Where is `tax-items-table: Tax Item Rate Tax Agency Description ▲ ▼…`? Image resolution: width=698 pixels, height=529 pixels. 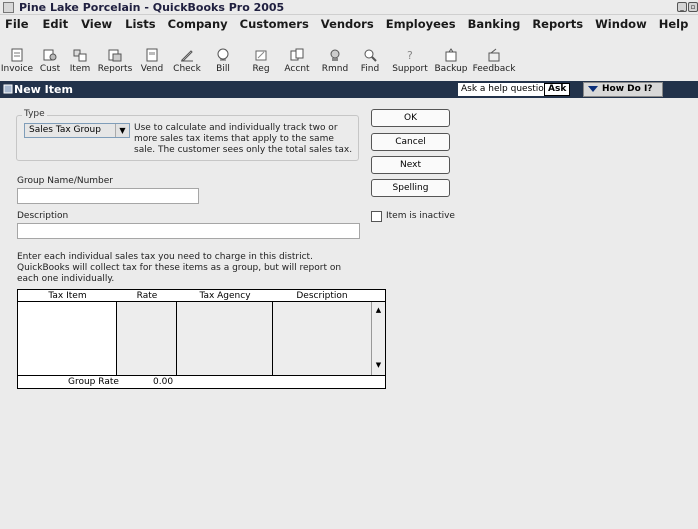 tax-items-table: Tax Item Rate Tax Agency Description ▲ ▼… is located at coordinates (201, 339).